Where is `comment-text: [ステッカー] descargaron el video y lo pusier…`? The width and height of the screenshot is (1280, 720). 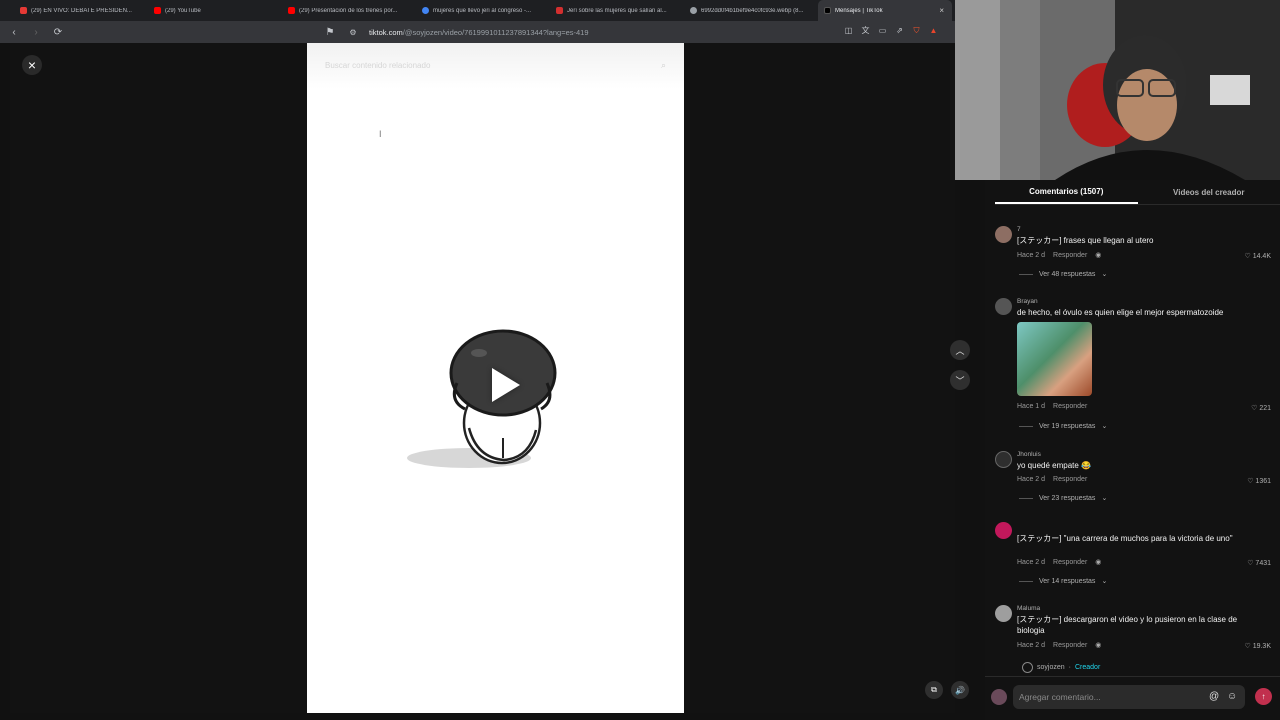 comment-text: [ステッカー] descargaron el video y lo pusier… is located at coordinates (1127, 625).